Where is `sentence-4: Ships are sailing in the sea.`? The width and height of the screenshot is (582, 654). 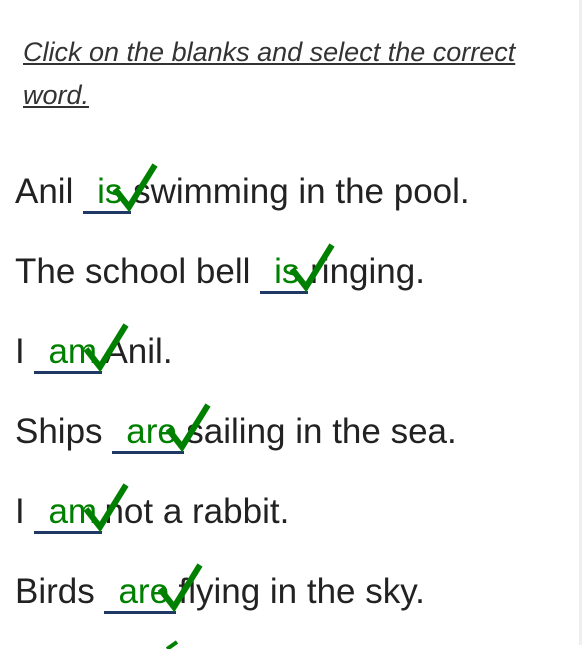 sentence-4: Ships are sailing in the sea. is located at coordinates (236, 430).